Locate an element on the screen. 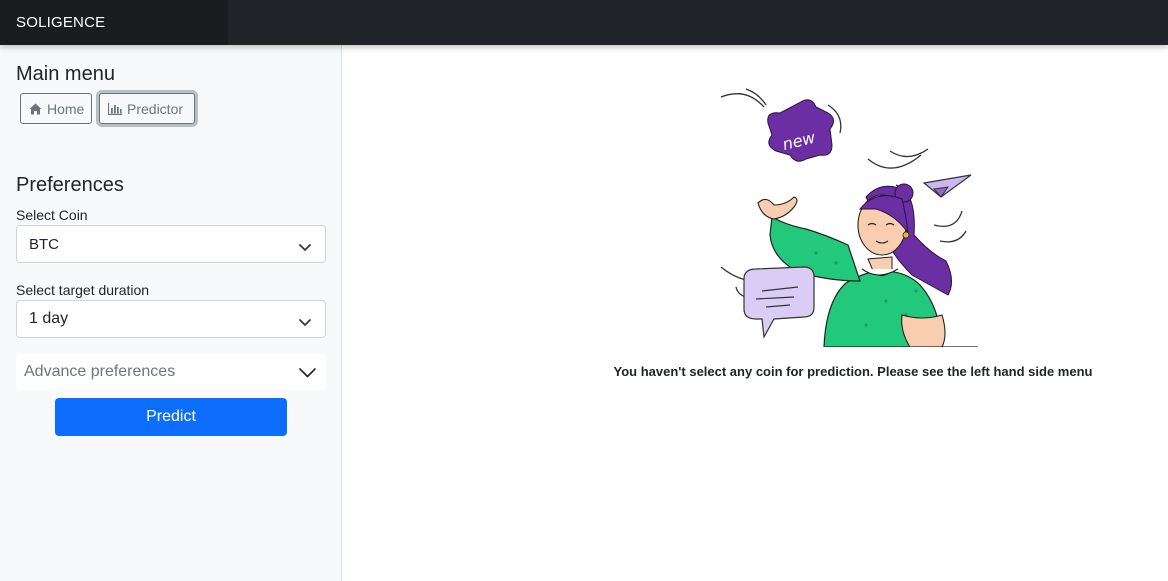 The height and width of the screenshot is (581, 1168). select-coin-label: Select Coin is located at coordinates (52, 215).